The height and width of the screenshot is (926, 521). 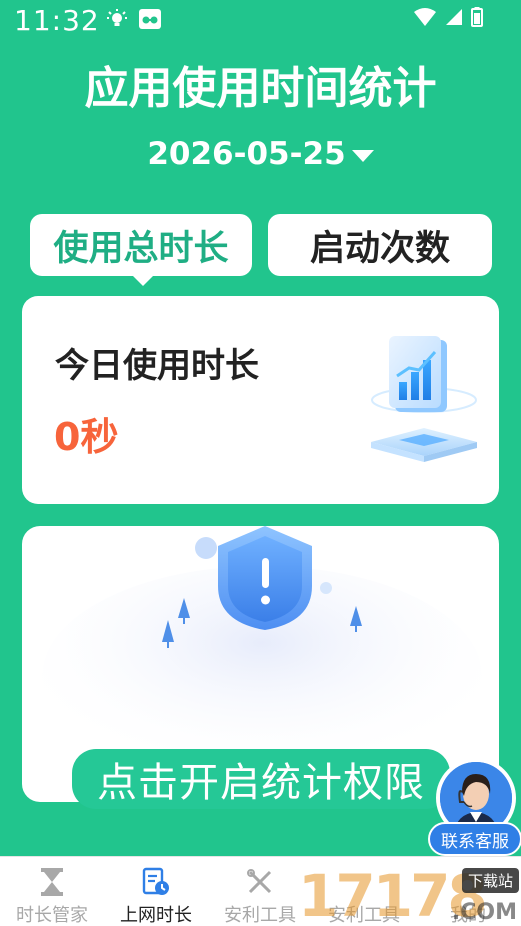 I want to click on nav-label: 我的, so click(x=468, y=915).